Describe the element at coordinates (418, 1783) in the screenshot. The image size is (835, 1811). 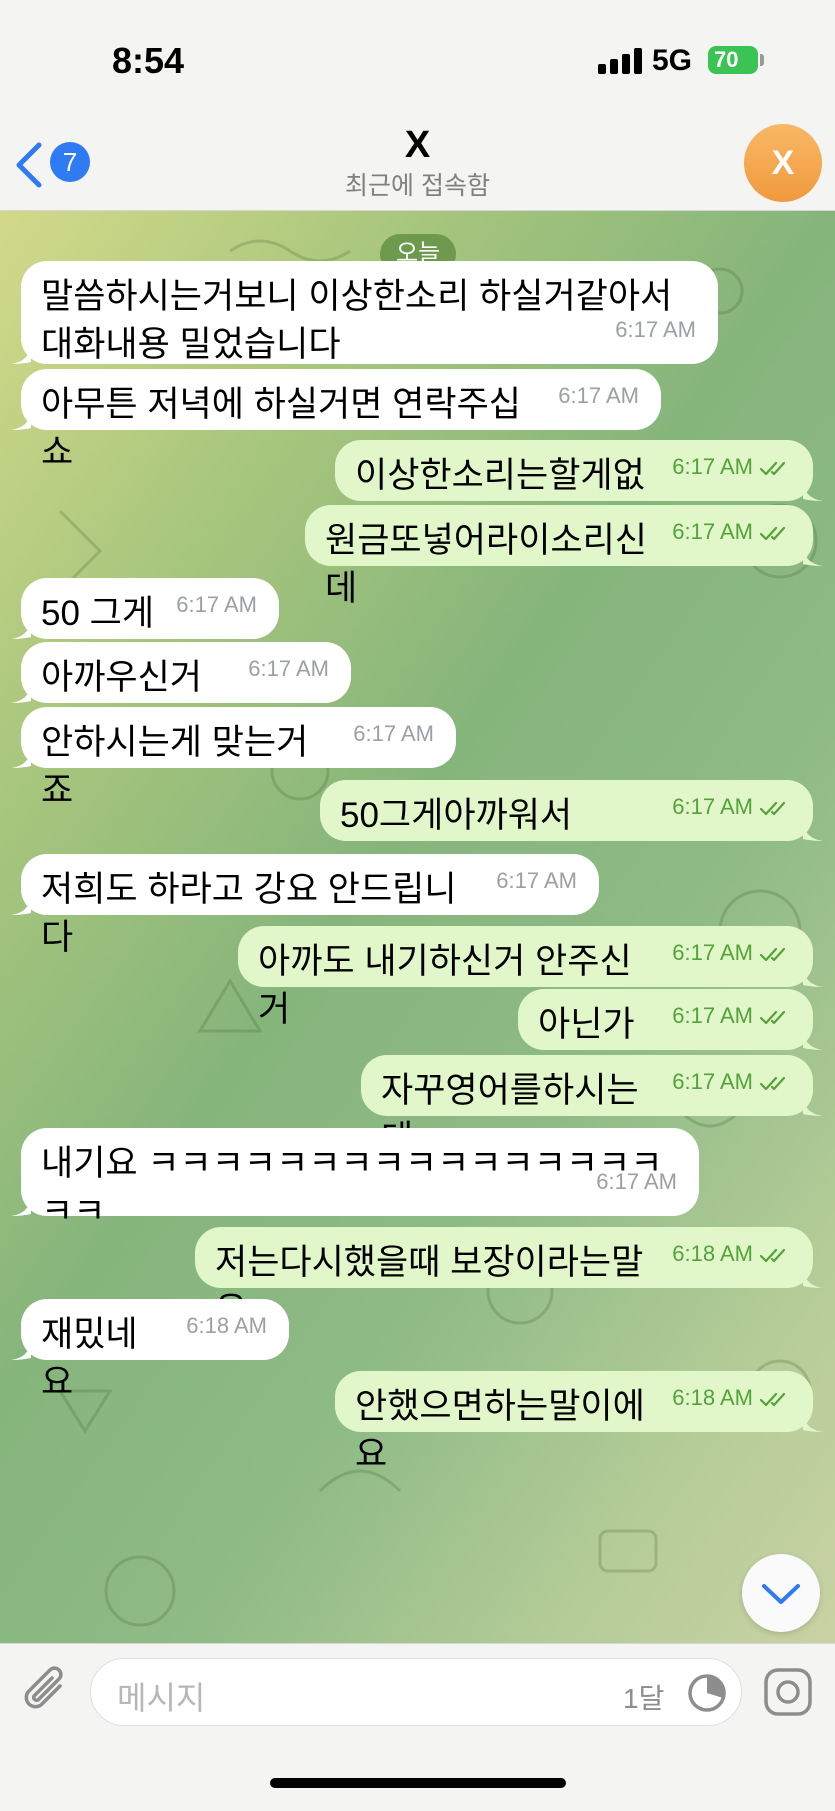
I see `home-indicator` at that location.